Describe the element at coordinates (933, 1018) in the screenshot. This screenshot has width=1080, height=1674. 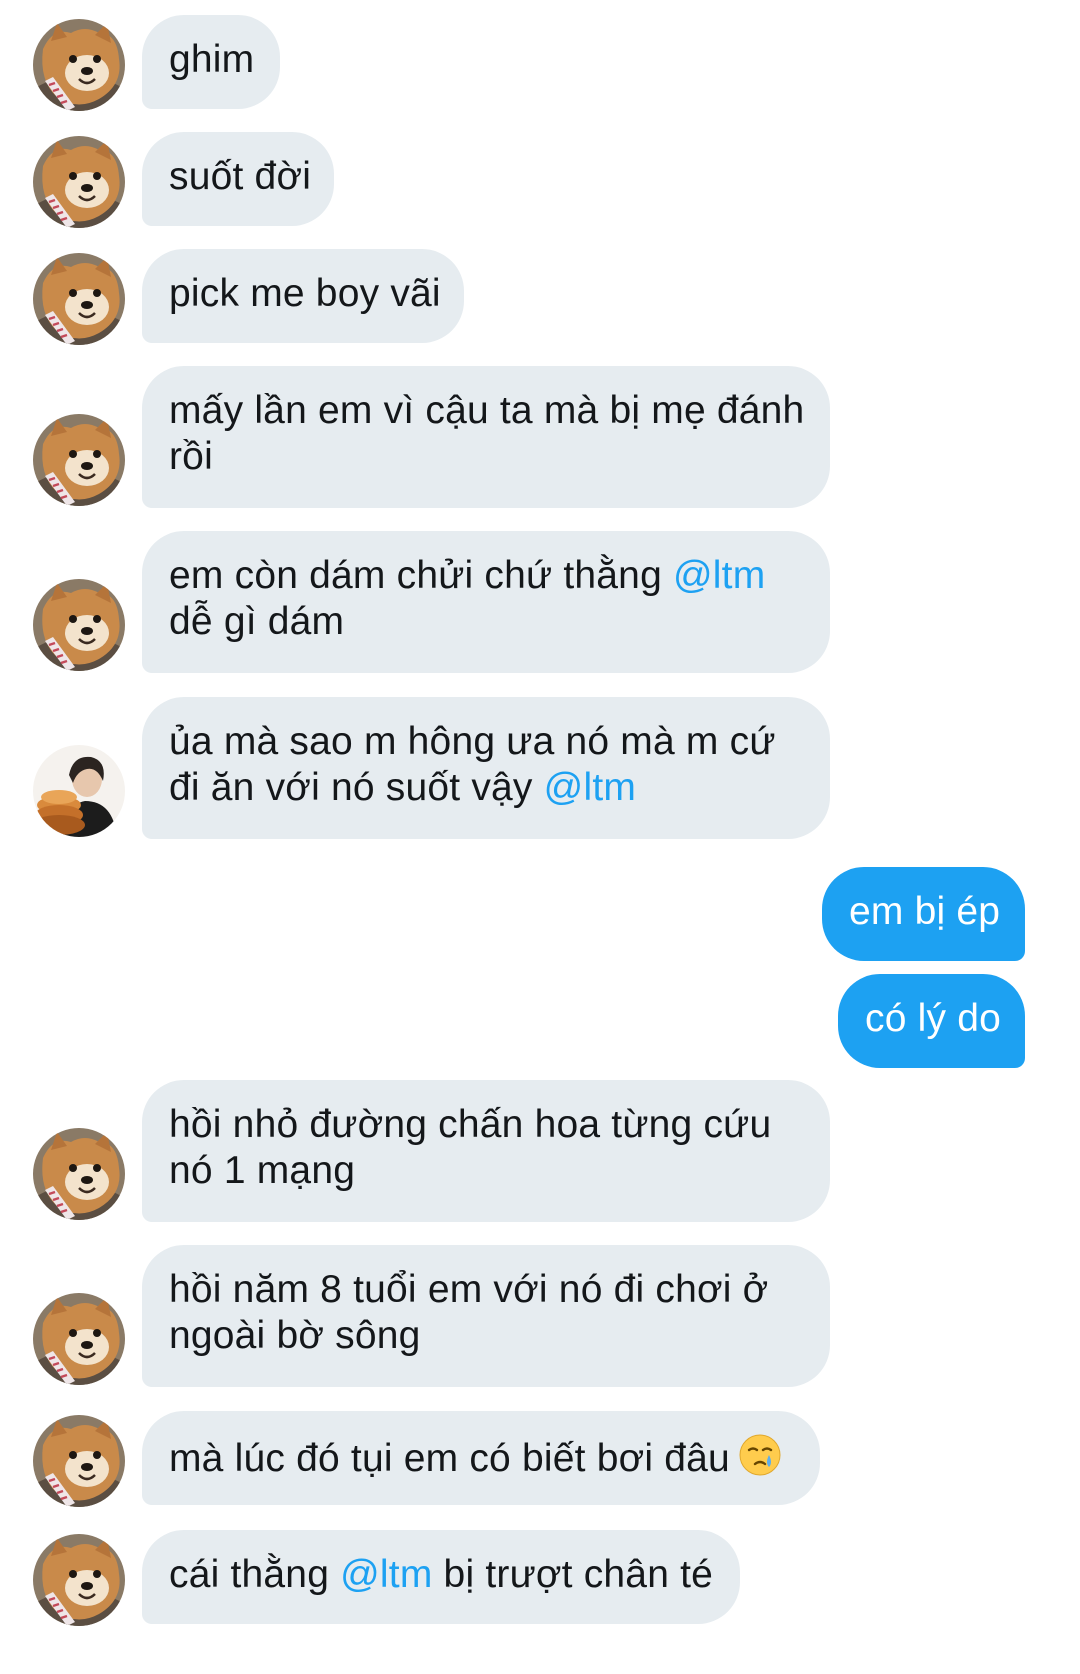
I see `message-text: có lý do` at that location.